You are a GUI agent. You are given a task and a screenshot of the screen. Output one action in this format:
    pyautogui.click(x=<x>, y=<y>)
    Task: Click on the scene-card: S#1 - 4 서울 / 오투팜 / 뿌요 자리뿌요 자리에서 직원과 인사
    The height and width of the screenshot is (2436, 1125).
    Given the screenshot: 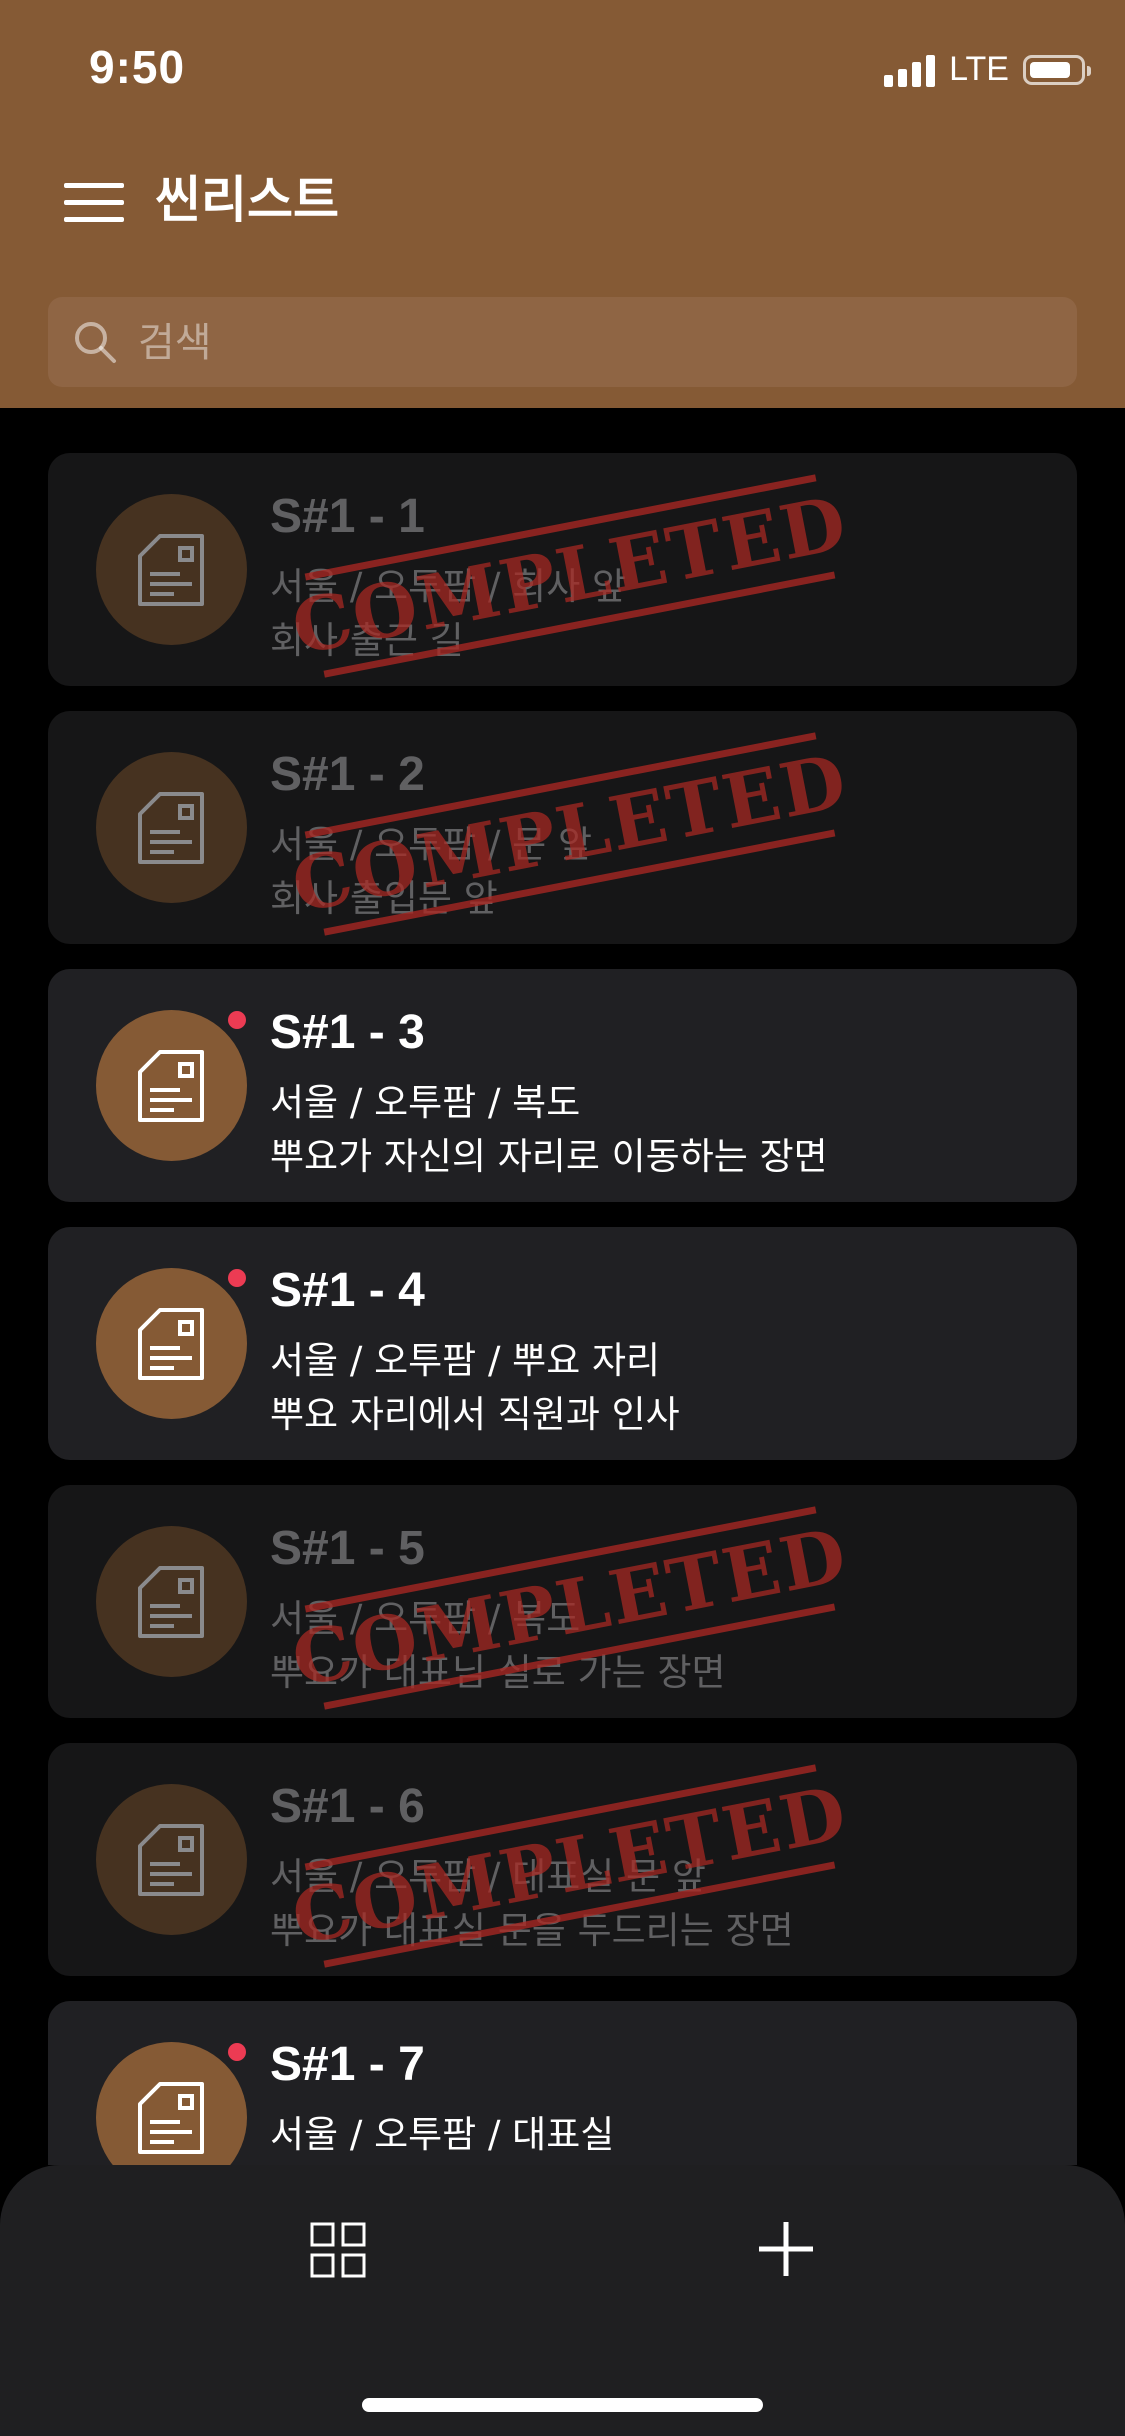 What is the action you would take?
    pyautogui.click(x=562, y=1343)
    